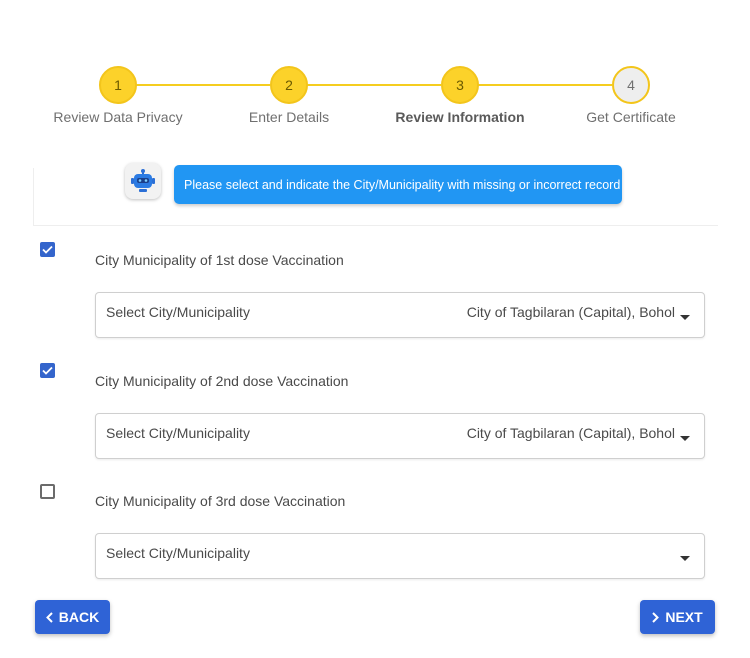  What do you see at coordinates (631, 85) in the screenshot?
I see `step-4-circle: 4` at bounding box center [631, 85].